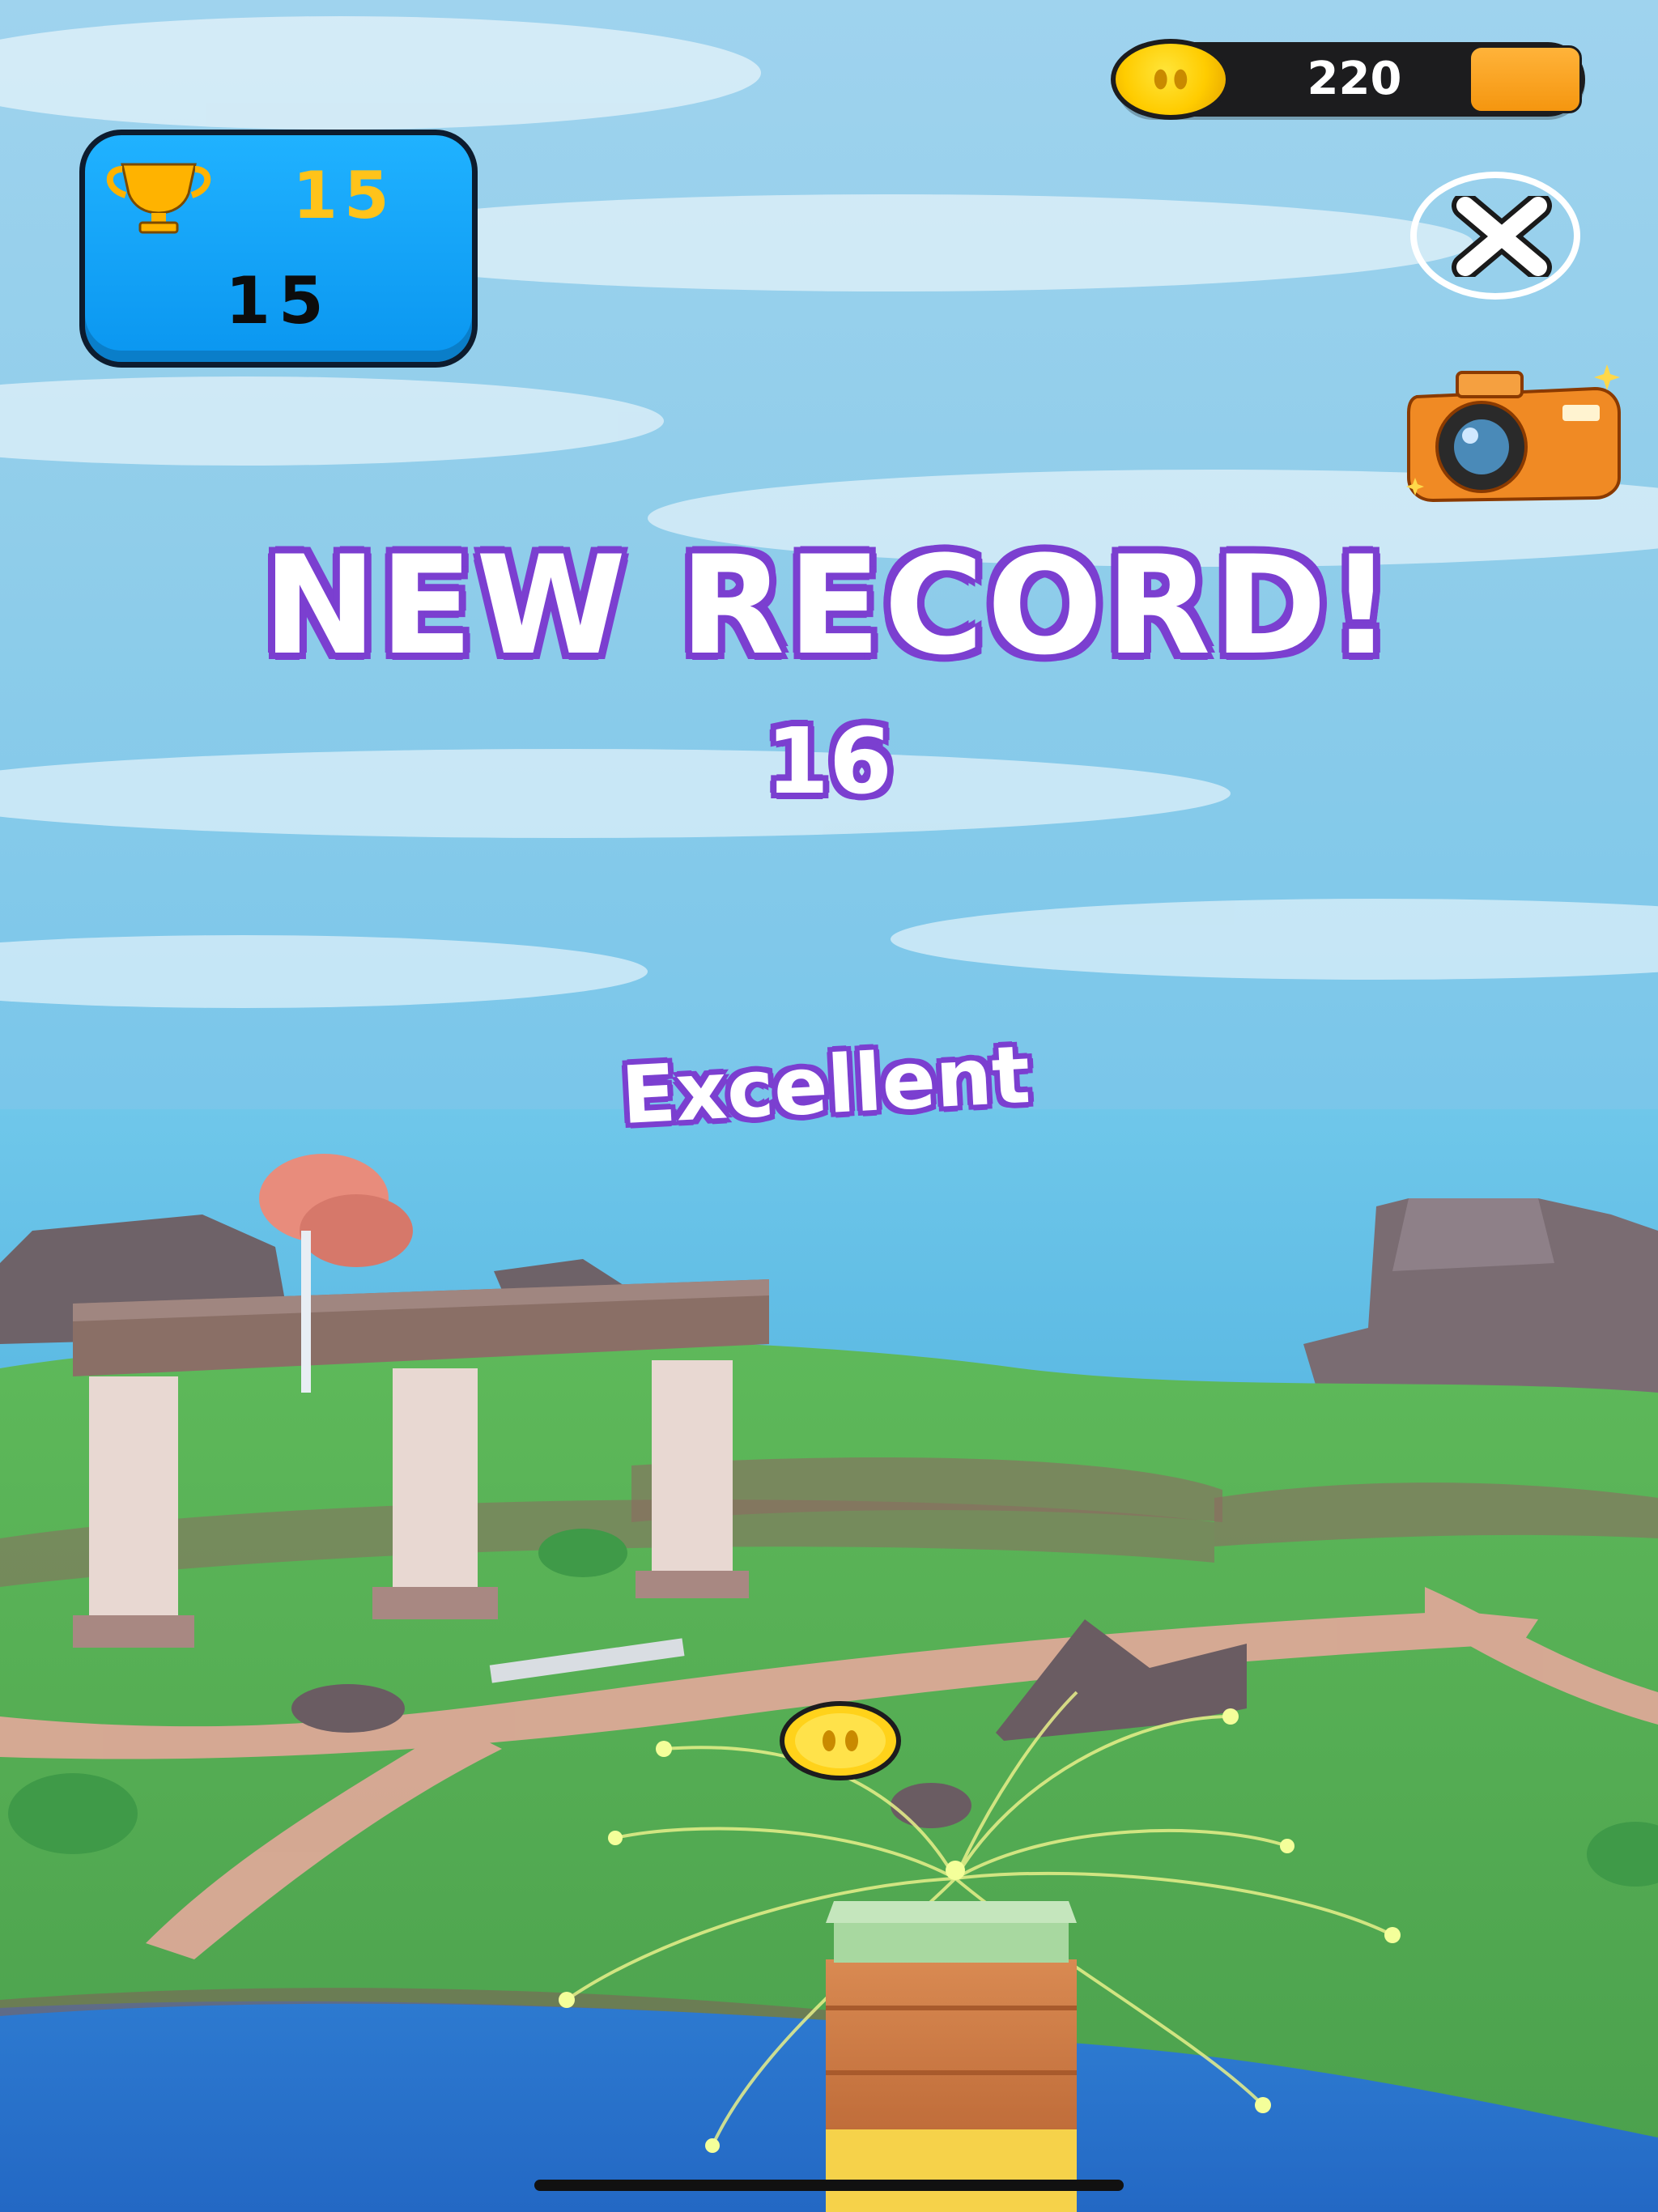 The image size is (1658, 2212). I want to click on close-icon, so click(1502, 236).